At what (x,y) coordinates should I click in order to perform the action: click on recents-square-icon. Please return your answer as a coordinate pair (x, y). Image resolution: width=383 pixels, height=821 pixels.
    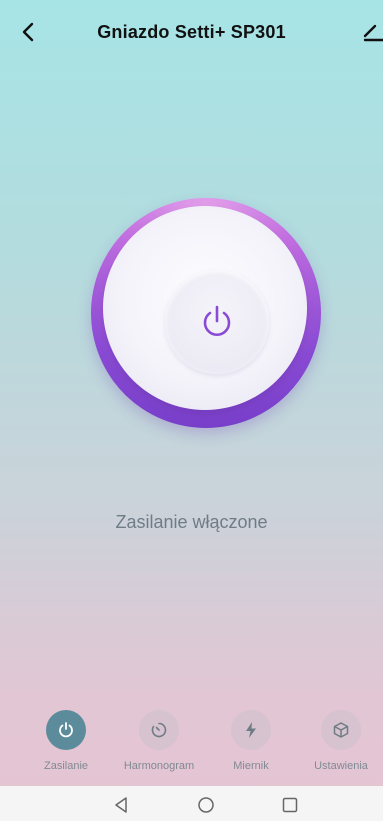
    Looking at the image, I should click on (290, 805).